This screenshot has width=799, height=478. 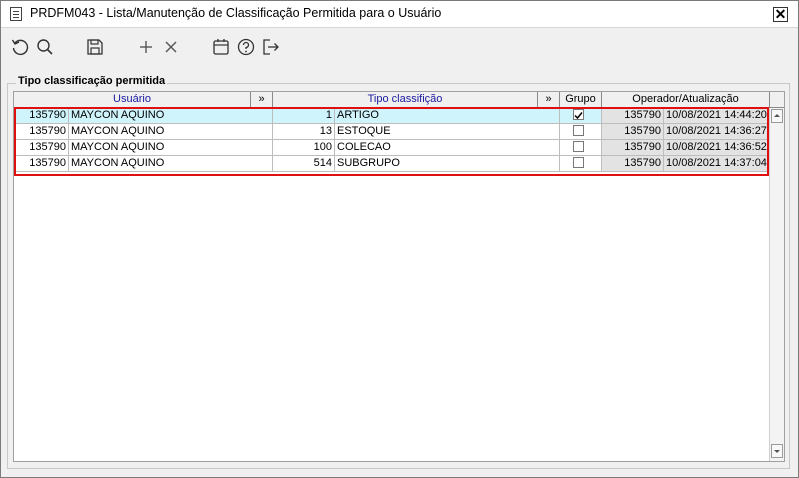 I want to click on cell-atualizacao: 10/08/2021 14:37:04, so click(x=716, y=164).